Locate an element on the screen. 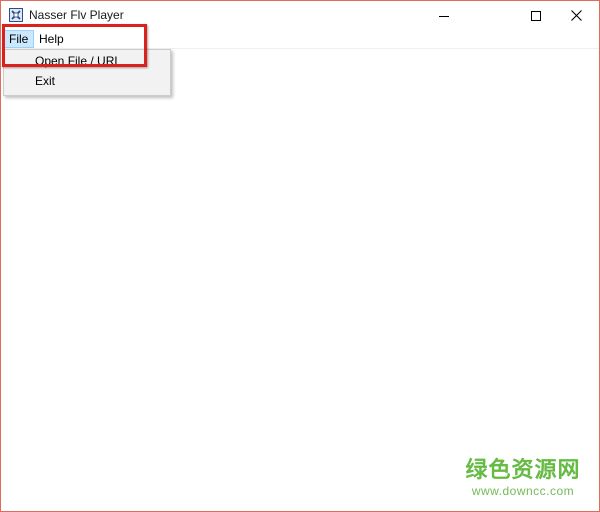 This screenshot has height=512, width=600. watermark-text: 绿色资源网 is located at coordinates (523, 470).